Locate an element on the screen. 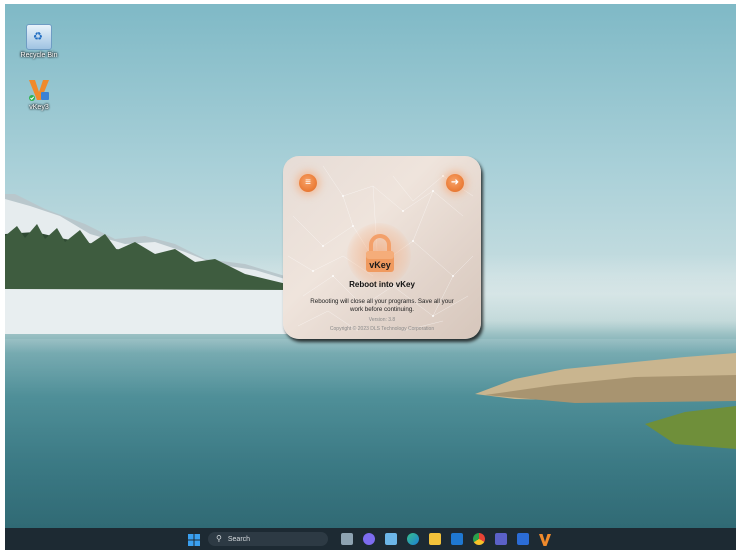  desktop-icon-label: vKey3 is located at coordinates (39, 107).